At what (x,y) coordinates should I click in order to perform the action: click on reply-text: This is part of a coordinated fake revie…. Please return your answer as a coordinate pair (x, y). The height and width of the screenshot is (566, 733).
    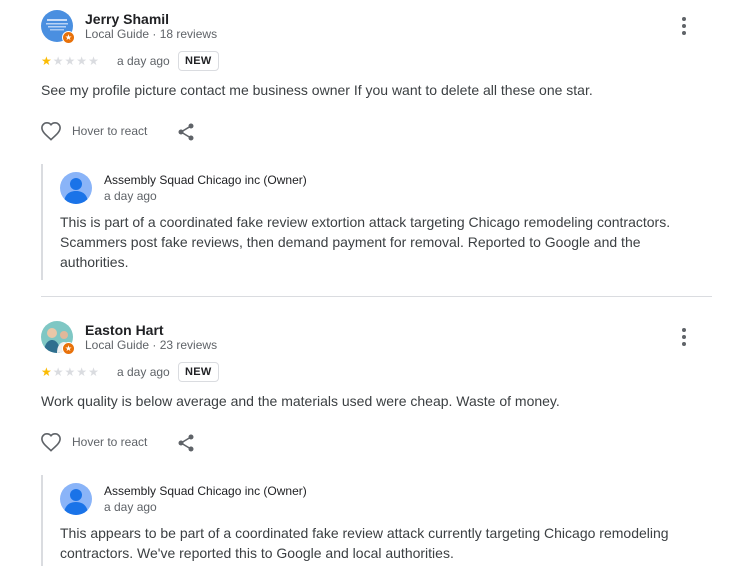
    Looking at the image, I should click on (365, 242).